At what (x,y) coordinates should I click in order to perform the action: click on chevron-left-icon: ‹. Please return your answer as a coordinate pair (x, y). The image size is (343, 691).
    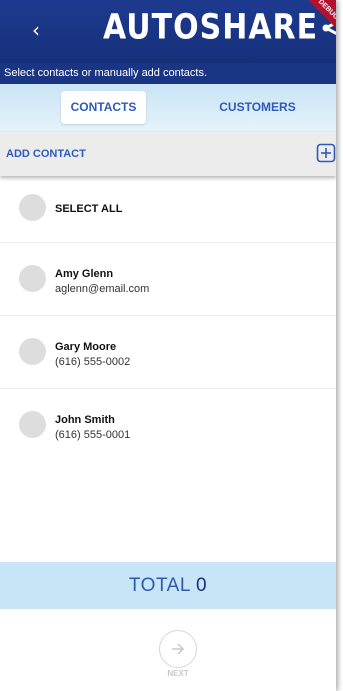
    Looking at the image, I should click on (36, 30).